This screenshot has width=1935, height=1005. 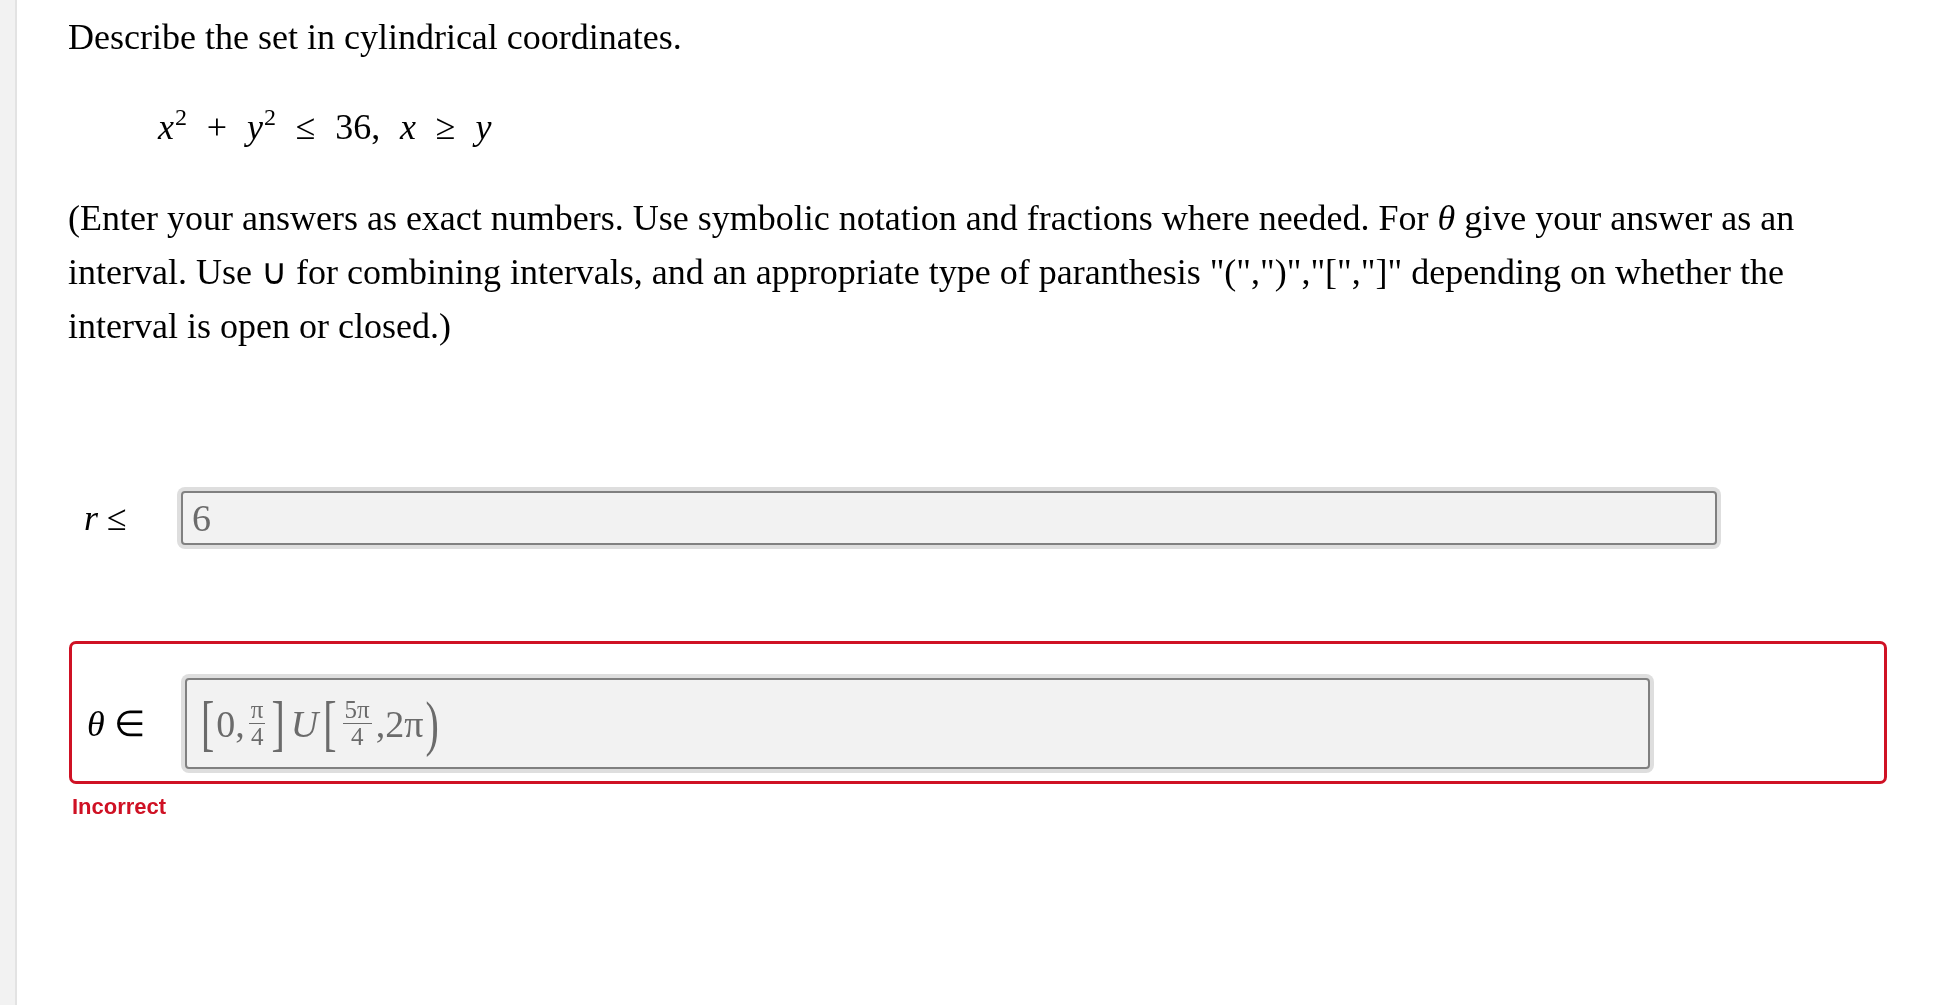 What do you see at coordinates (116, 723) in the screenshot?
I see `answer-label: θ ∈` at bounding box center [116, 723].